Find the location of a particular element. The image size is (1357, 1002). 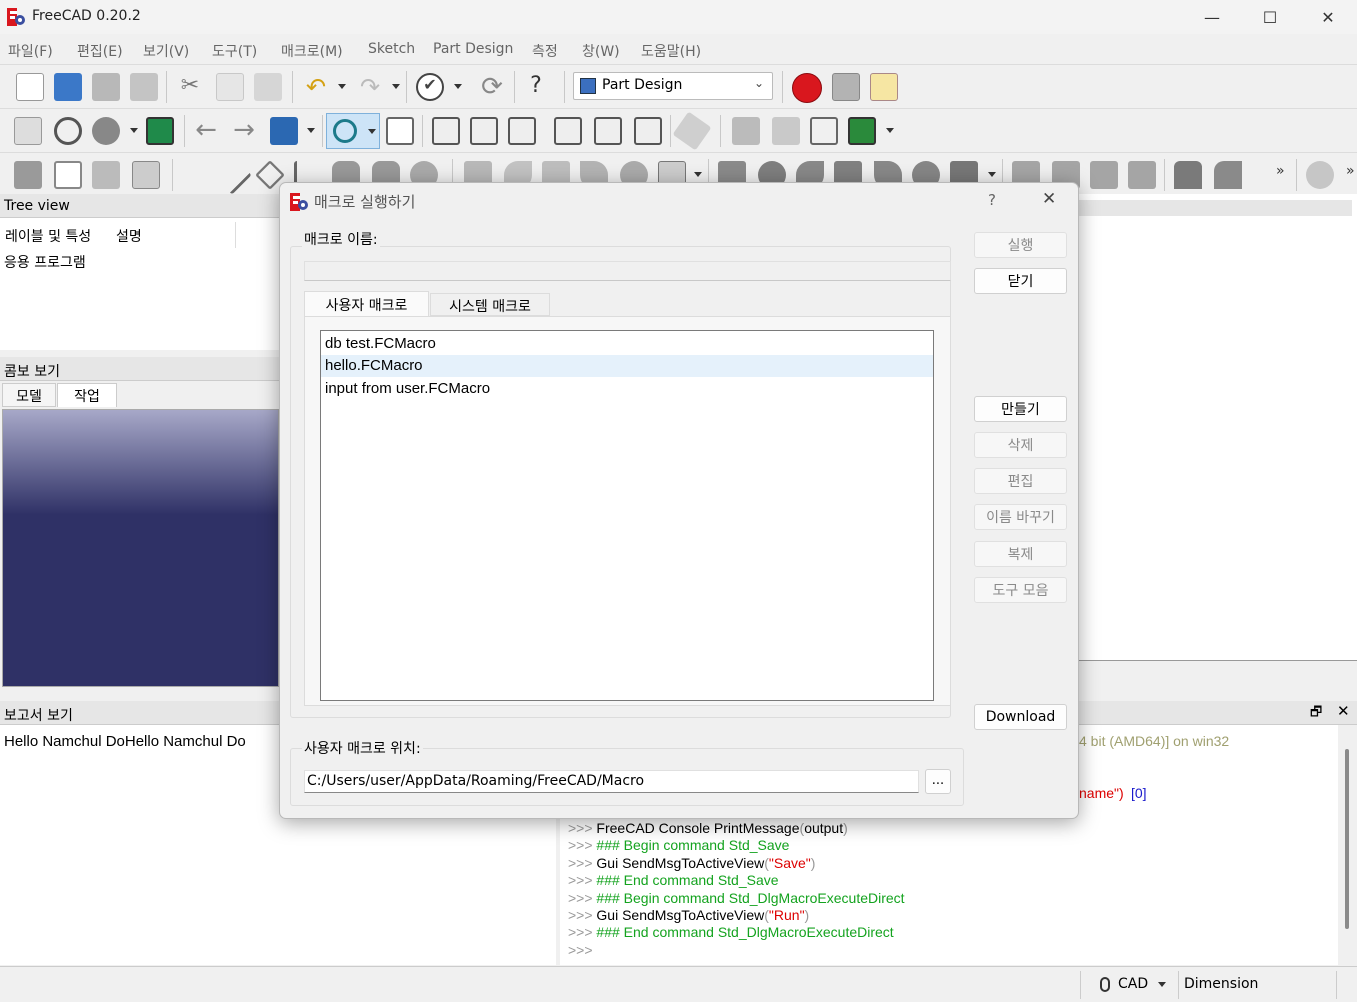

std-view-button is located at coordinates (353, 131).